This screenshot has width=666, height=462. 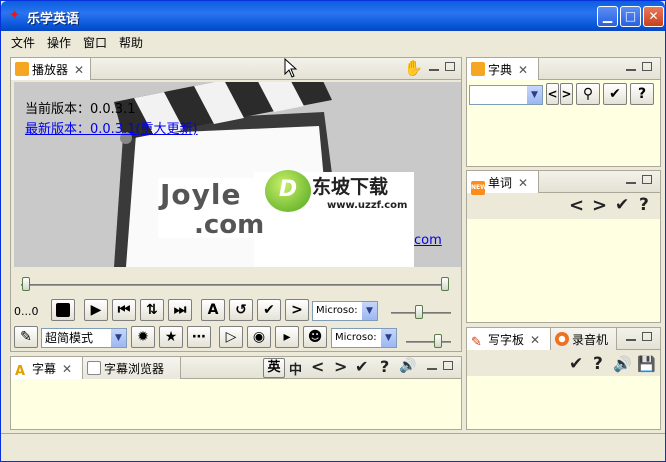 I want to click on step-play-icon: ▷, so click(x=231, y=337).